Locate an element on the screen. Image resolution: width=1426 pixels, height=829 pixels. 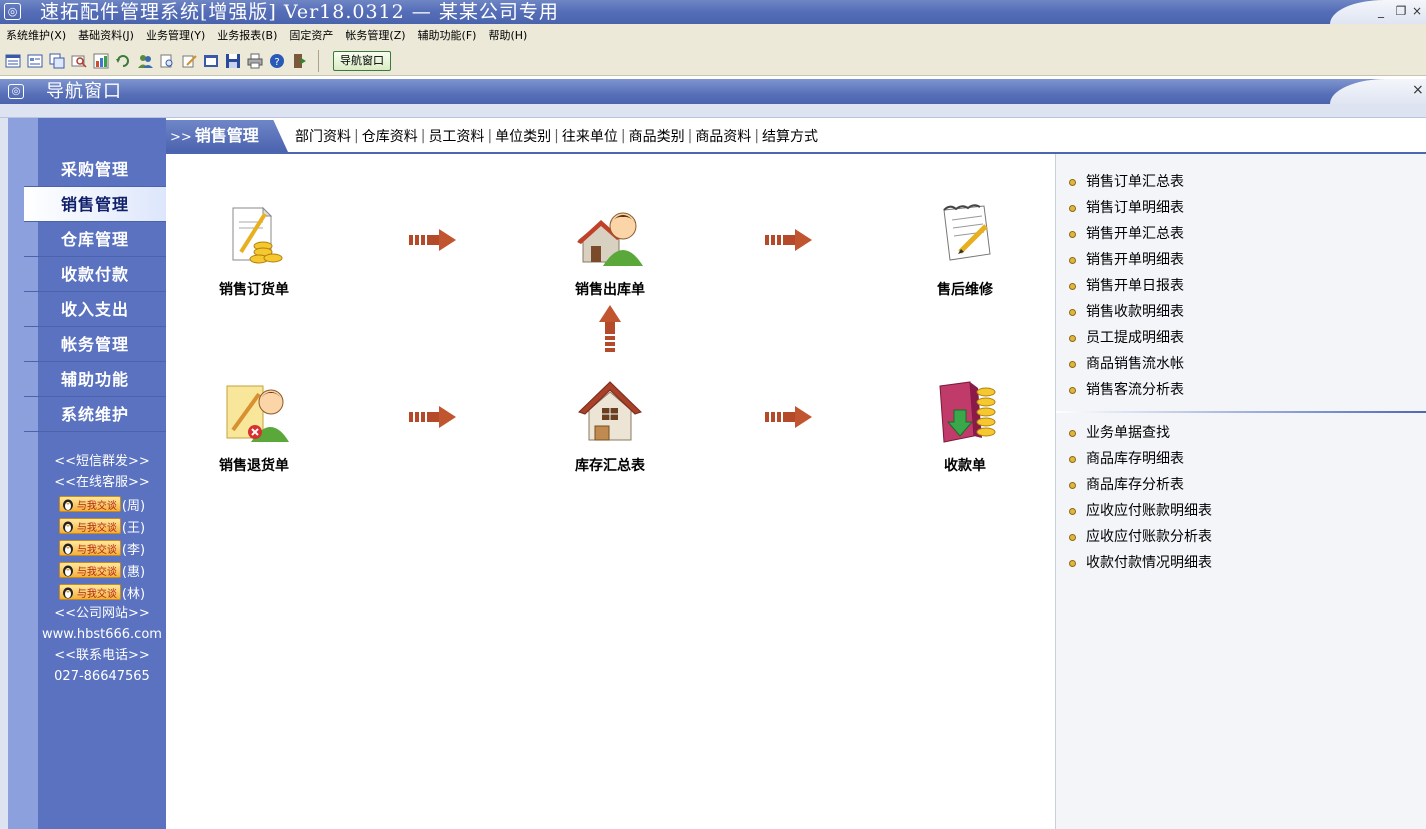
menu-fixed-assets: 固定资产 is located at coordinates (311, 35).